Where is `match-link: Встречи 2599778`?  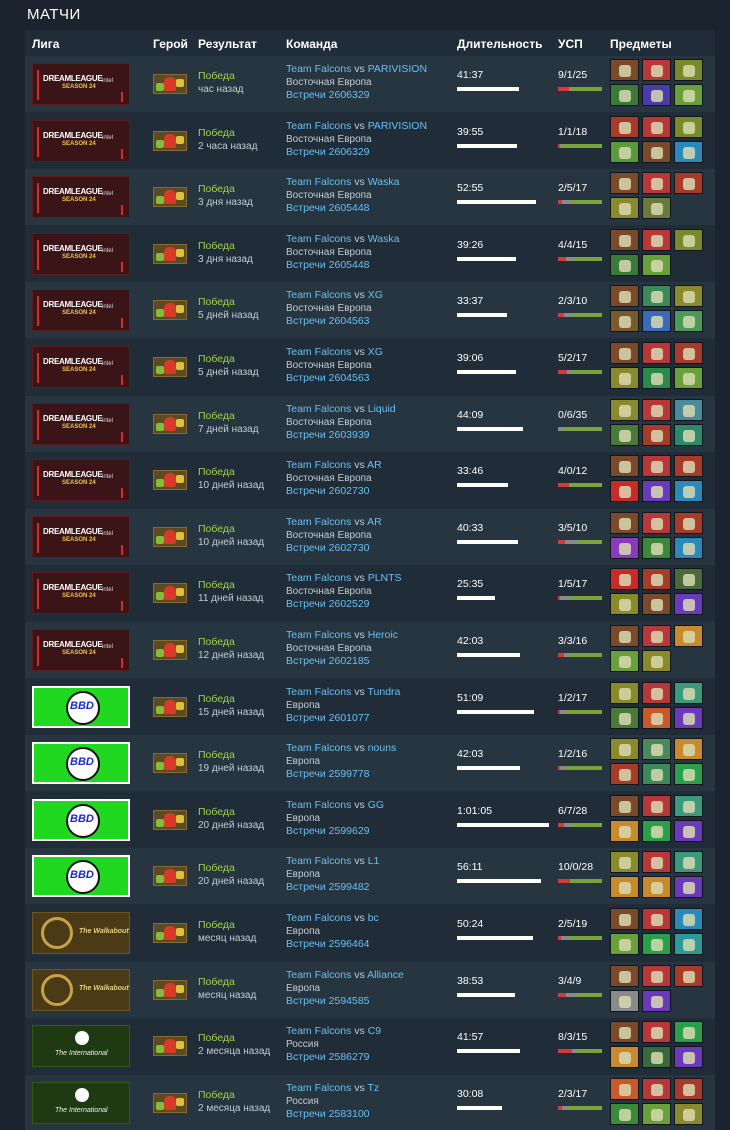
match-link: Встречи 2599778 is located at coordinates (341, 774).